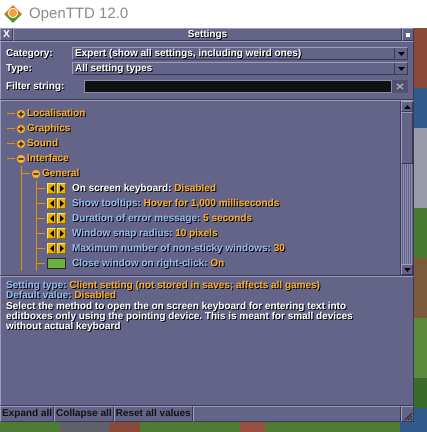 The width and height of the screenshot is (427, 432). I want to click on filter-label: Filter string:, so click(36, 87).